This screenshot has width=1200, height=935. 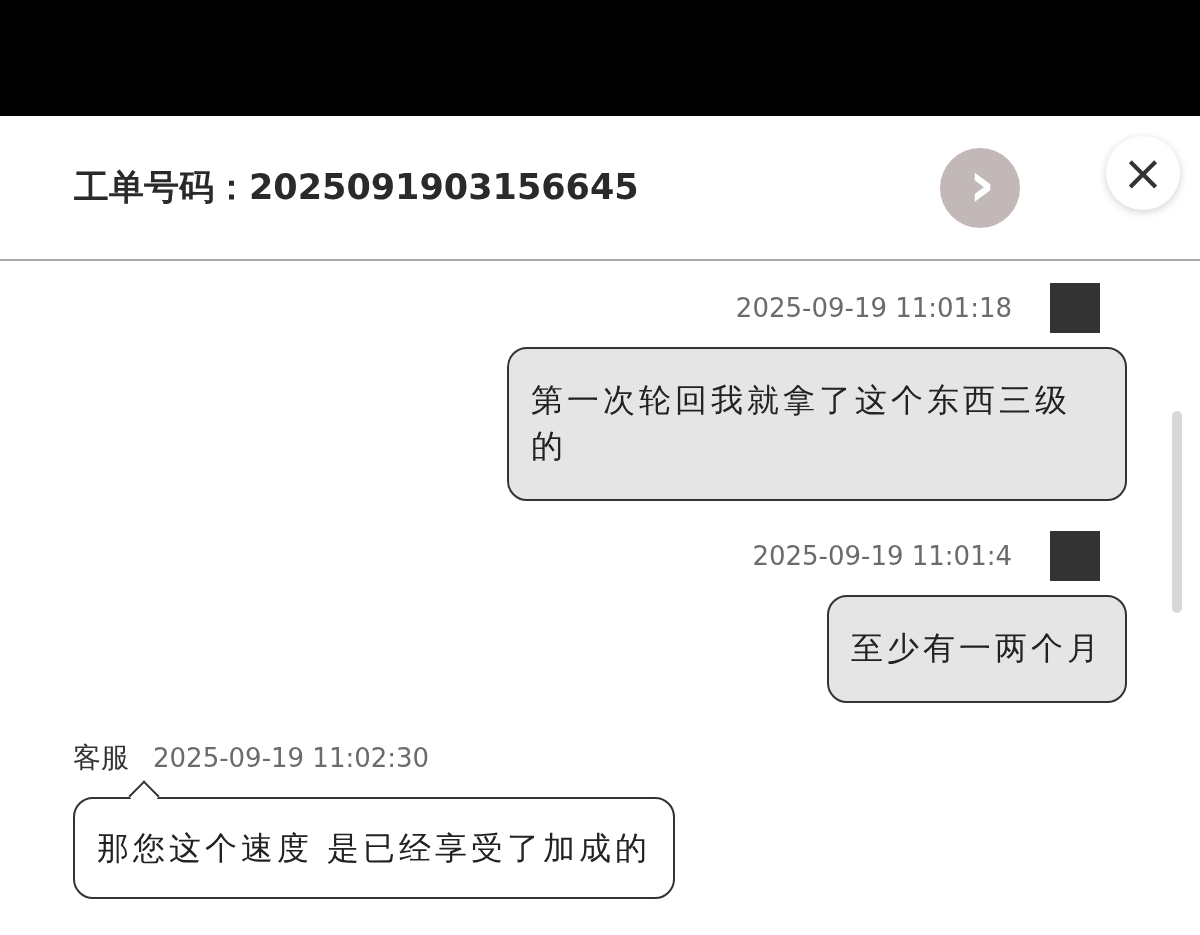 What do you see at coordinates (357, 187) in the screenshot?
I see `ticket-number-title: 工单号码：2025091903156645` at bounding box center [357, 187].